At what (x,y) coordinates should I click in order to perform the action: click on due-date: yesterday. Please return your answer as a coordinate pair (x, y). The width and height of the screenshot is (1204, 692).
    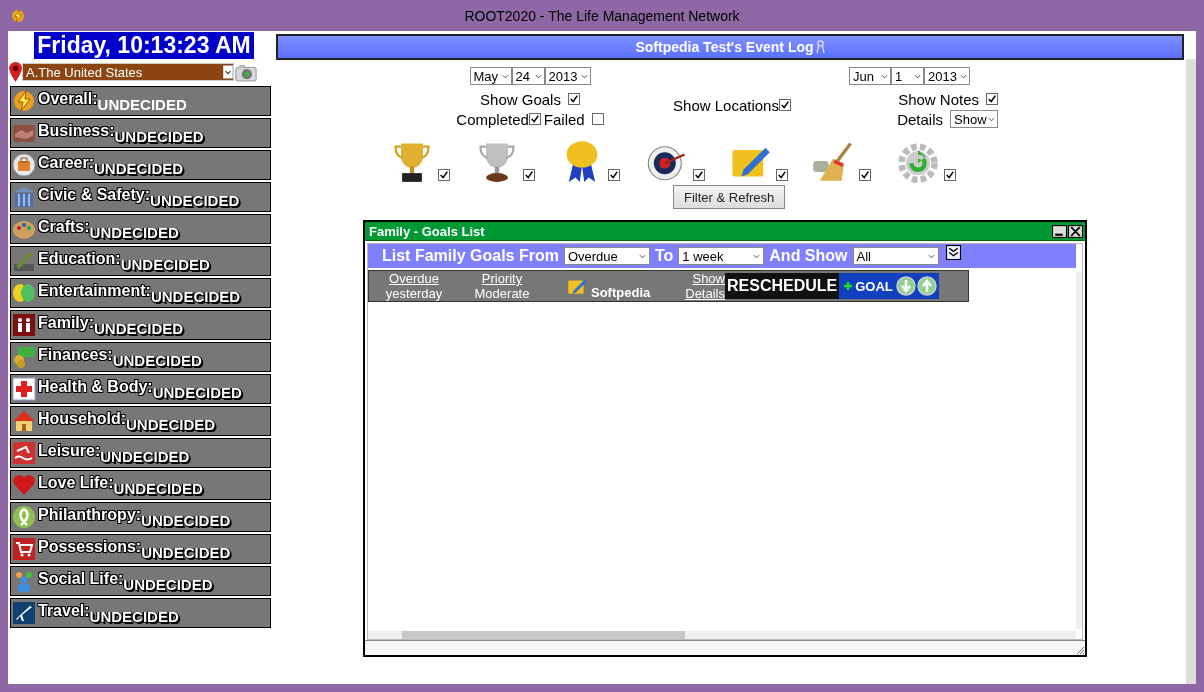
    Looking at the image, I should click on (414, 293).